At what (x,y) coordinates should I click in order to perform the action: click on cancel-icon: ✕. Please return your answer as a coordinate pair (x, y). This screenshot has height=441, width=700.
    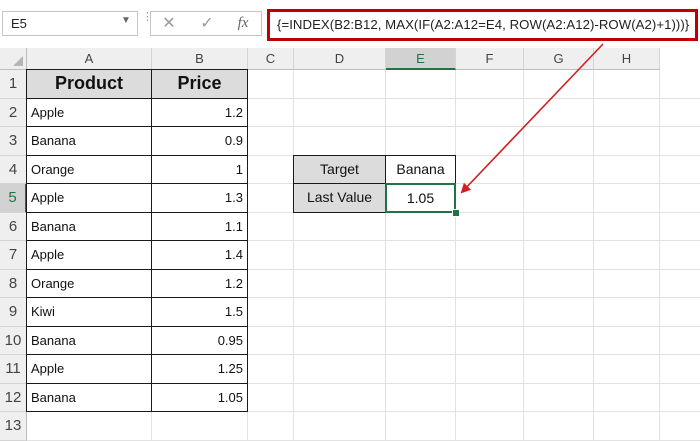
    Looking at the image, I should click on (169, 23).